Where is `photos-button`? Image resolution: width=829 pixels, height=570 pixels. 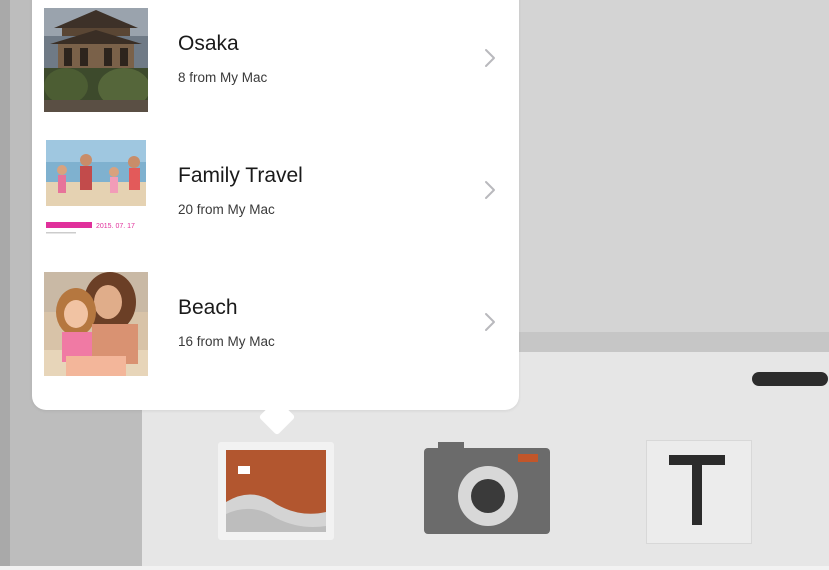 photos-button is located at coordinates (276, 491).